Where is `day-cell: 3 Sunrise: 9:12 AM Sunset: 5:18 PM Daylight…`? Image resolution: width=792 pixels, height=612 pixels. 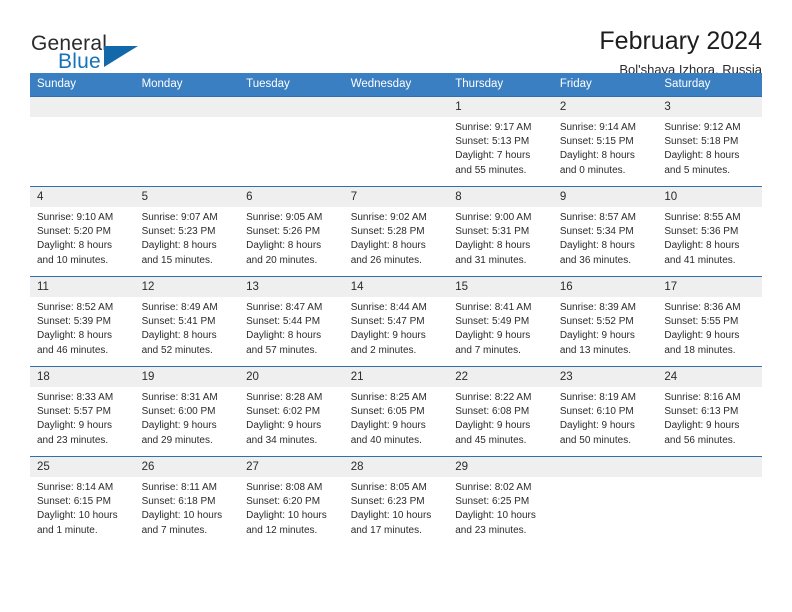
day-cell: 3 Sunrise: 9:12 AM Sunset: 5:18 PM Daylight… is located at coordinates (709, 141).